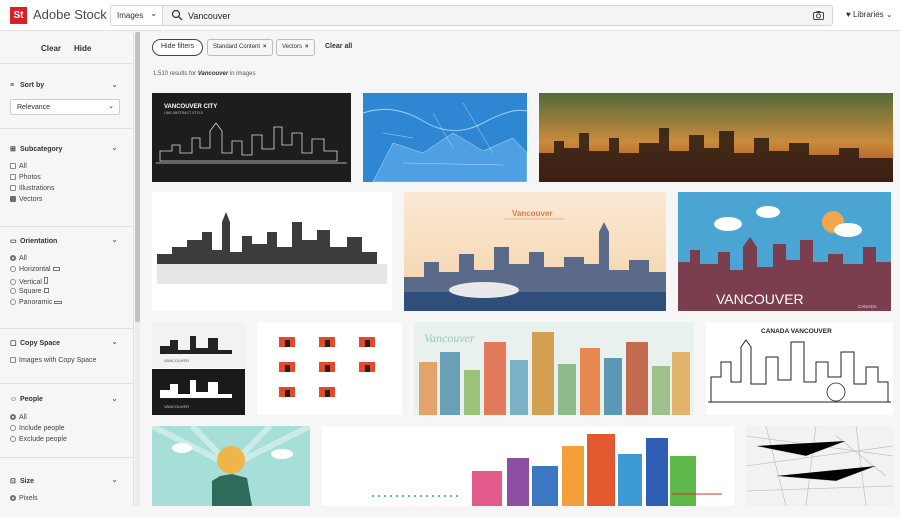 This screenshot has height=517, width=900. I want to click on option-label: Pixels, so click(28, 498).